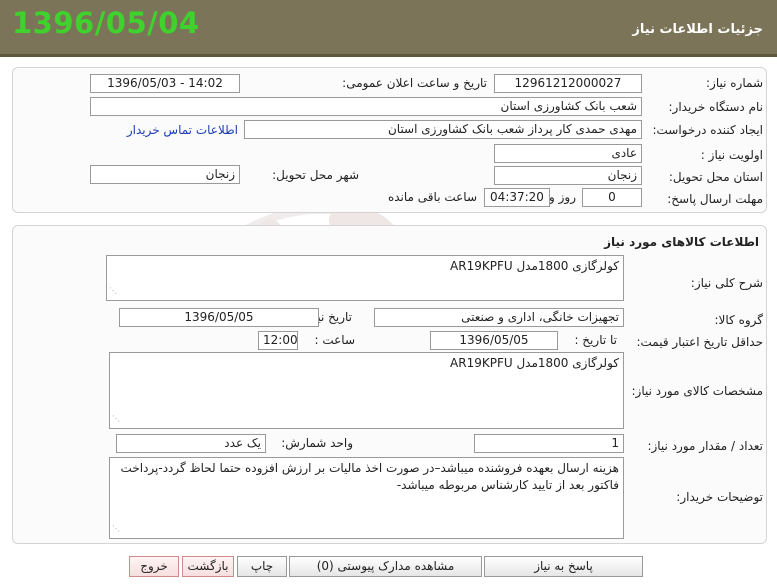  What do you see at coordinates (739, 320) in the screenshot?
I see `goods-group-label: گروه کالا:` at bounding box center [739, 320].